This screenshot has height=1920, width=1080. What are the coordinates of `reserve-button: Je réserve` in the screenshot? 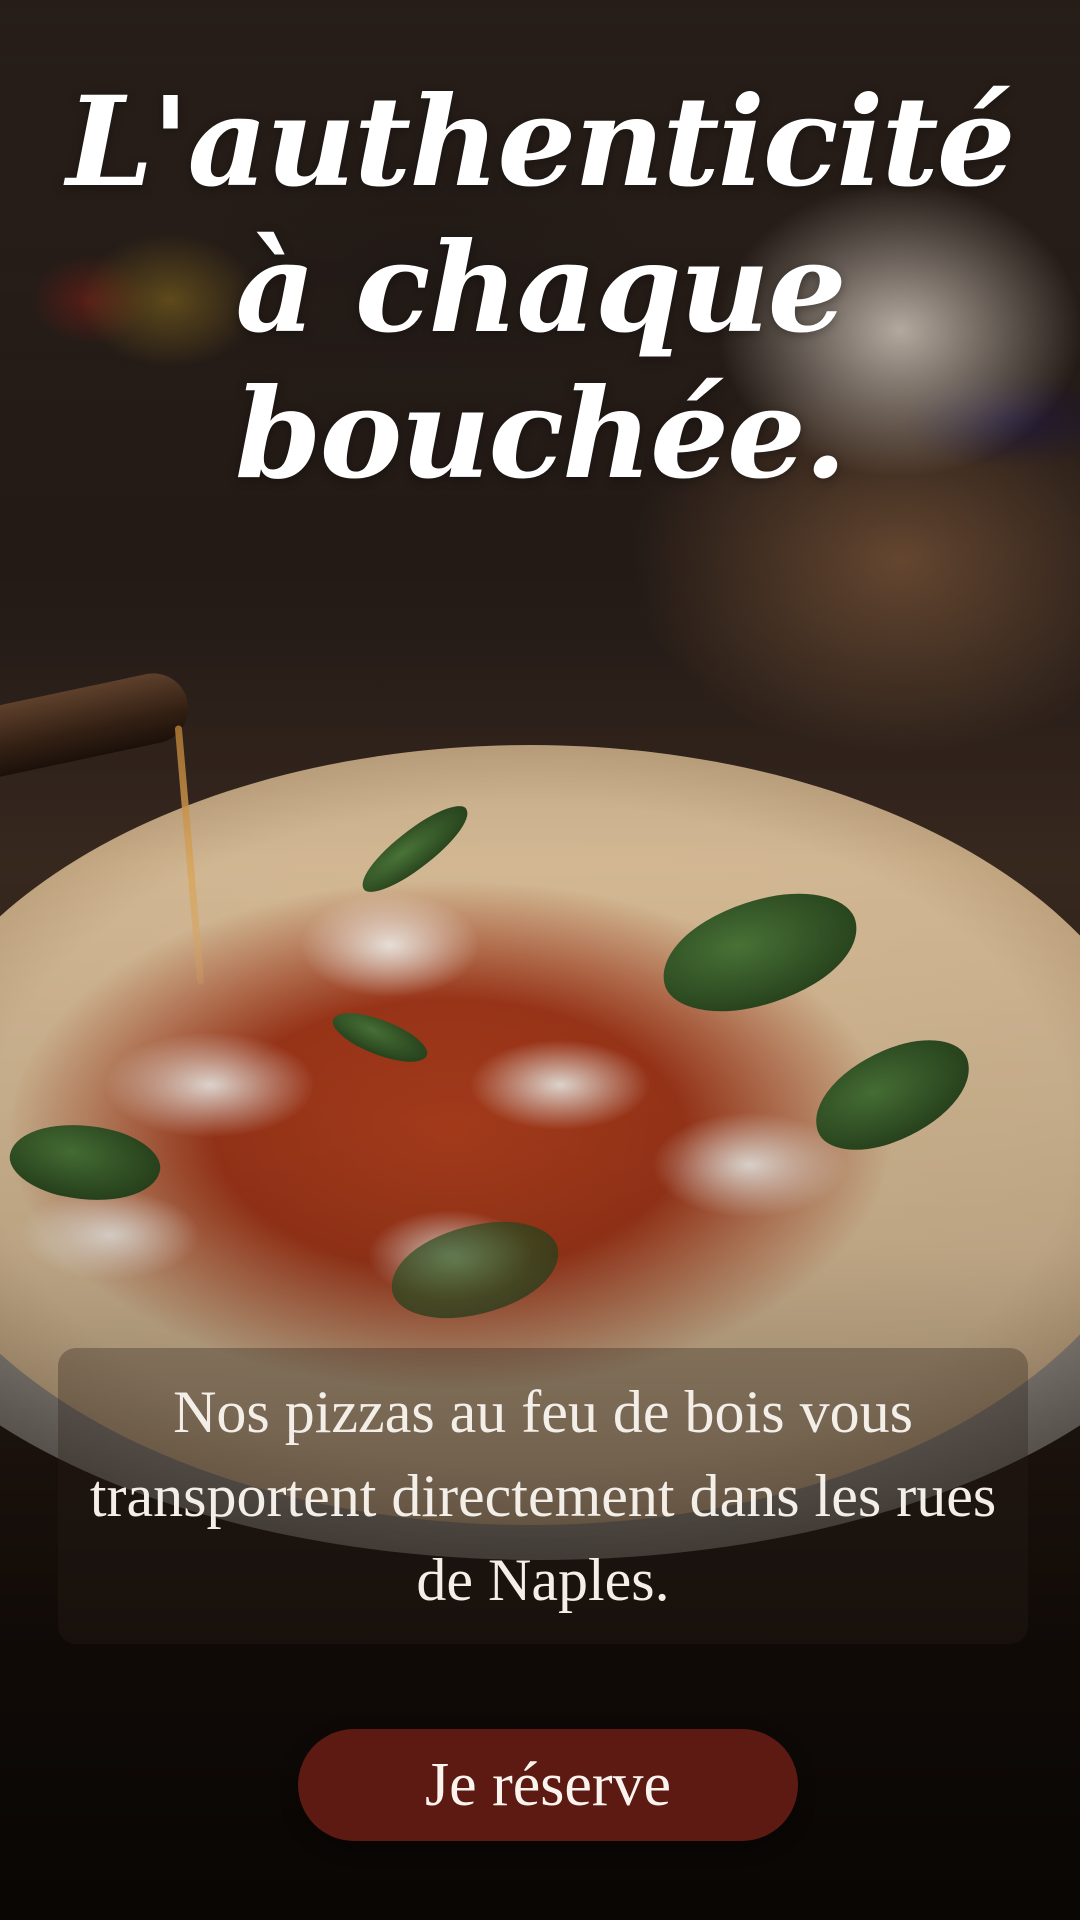 It's located at (548, 1785).